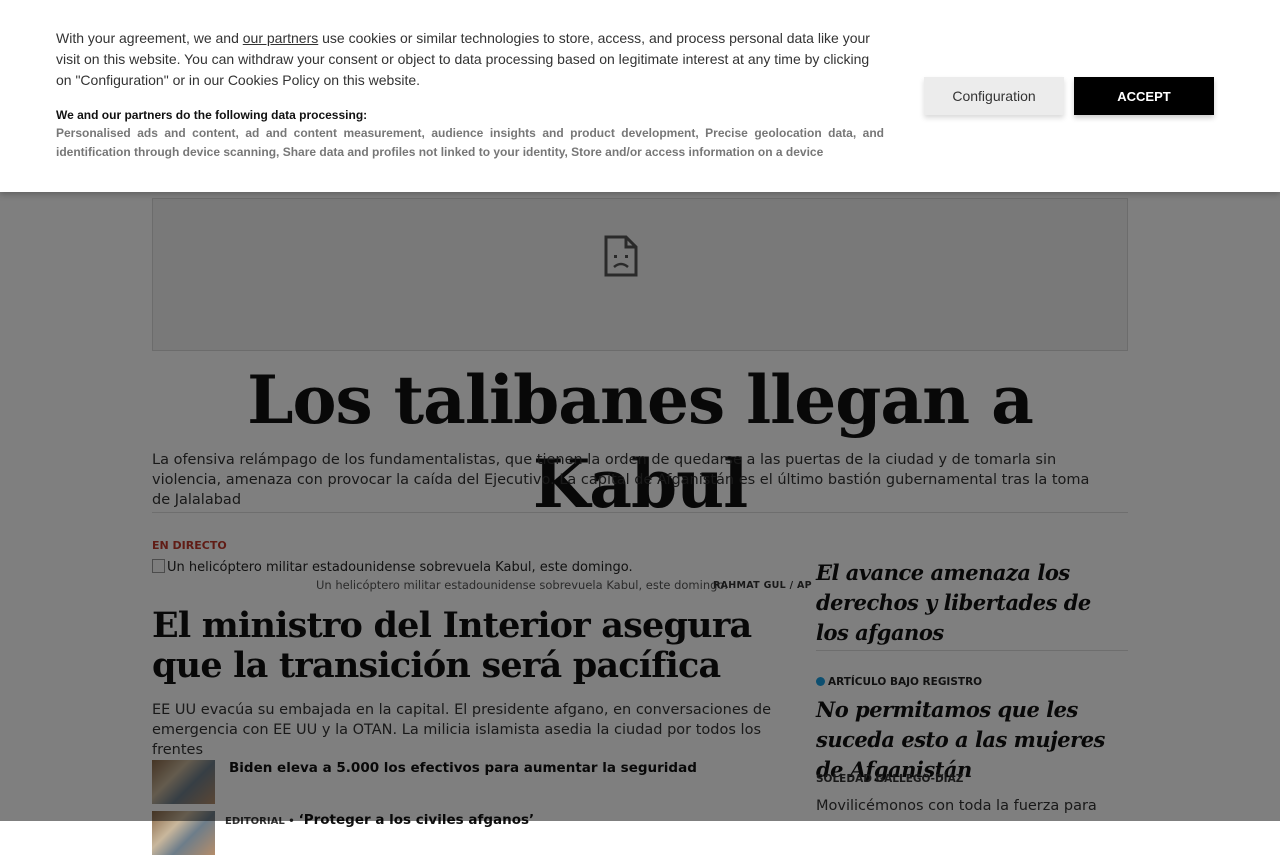 This screenshot has height=857, width=1280. Describe the element at coordinates (1144, 96) in the screenshot. I see `accept-button: ACCEPT` at that location.